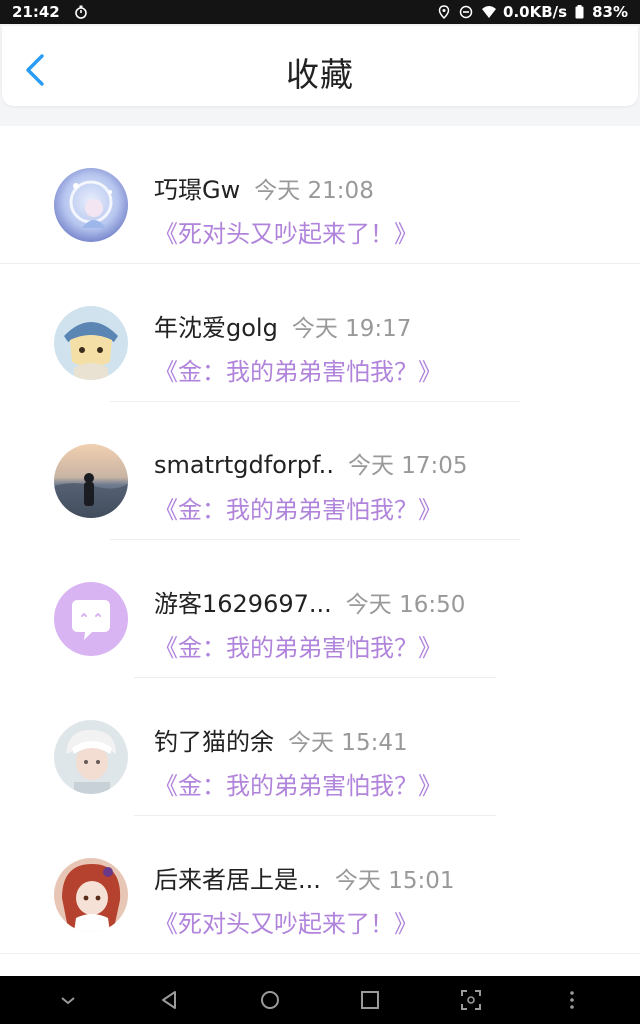  I want to click on timestamp: 今天 15:01, so click(394, 881).